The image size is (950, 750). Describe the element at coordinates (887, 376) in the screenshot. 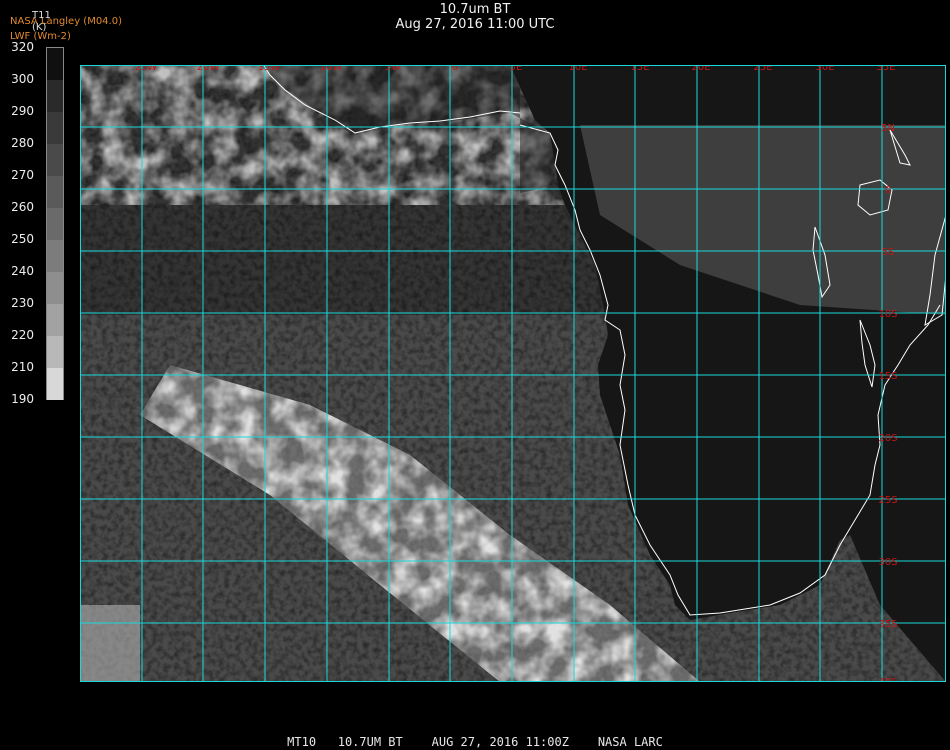

I see `latitude-label: 15S` at that location.